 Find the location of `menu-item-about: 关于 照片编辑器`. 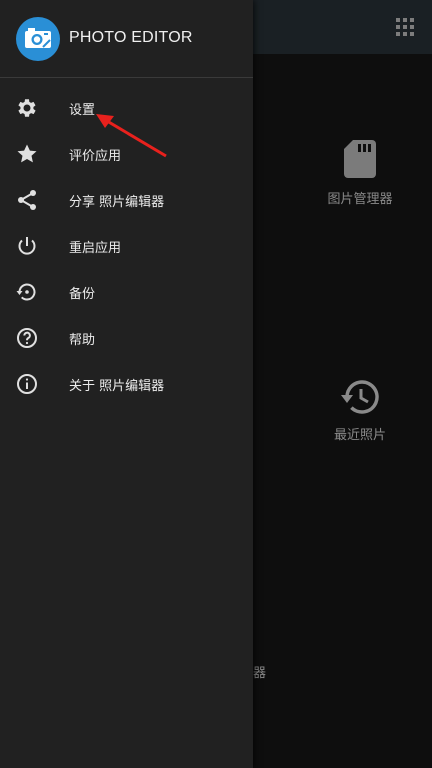

menu-item-about: 关于 照片编辑器 is located at coordinates (126, 384).